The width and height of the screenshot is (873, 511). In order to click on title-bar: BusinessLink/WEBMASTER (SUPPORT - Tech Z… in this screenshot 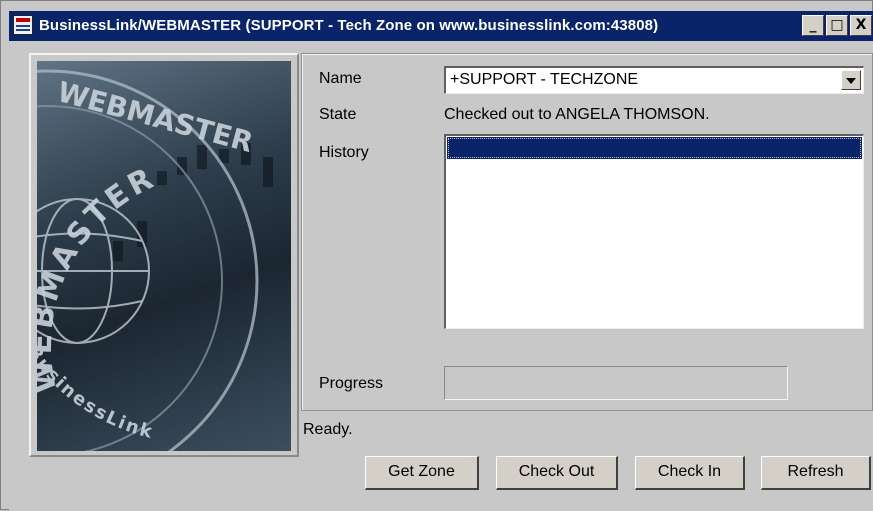, I will do `click(441, 26)`.